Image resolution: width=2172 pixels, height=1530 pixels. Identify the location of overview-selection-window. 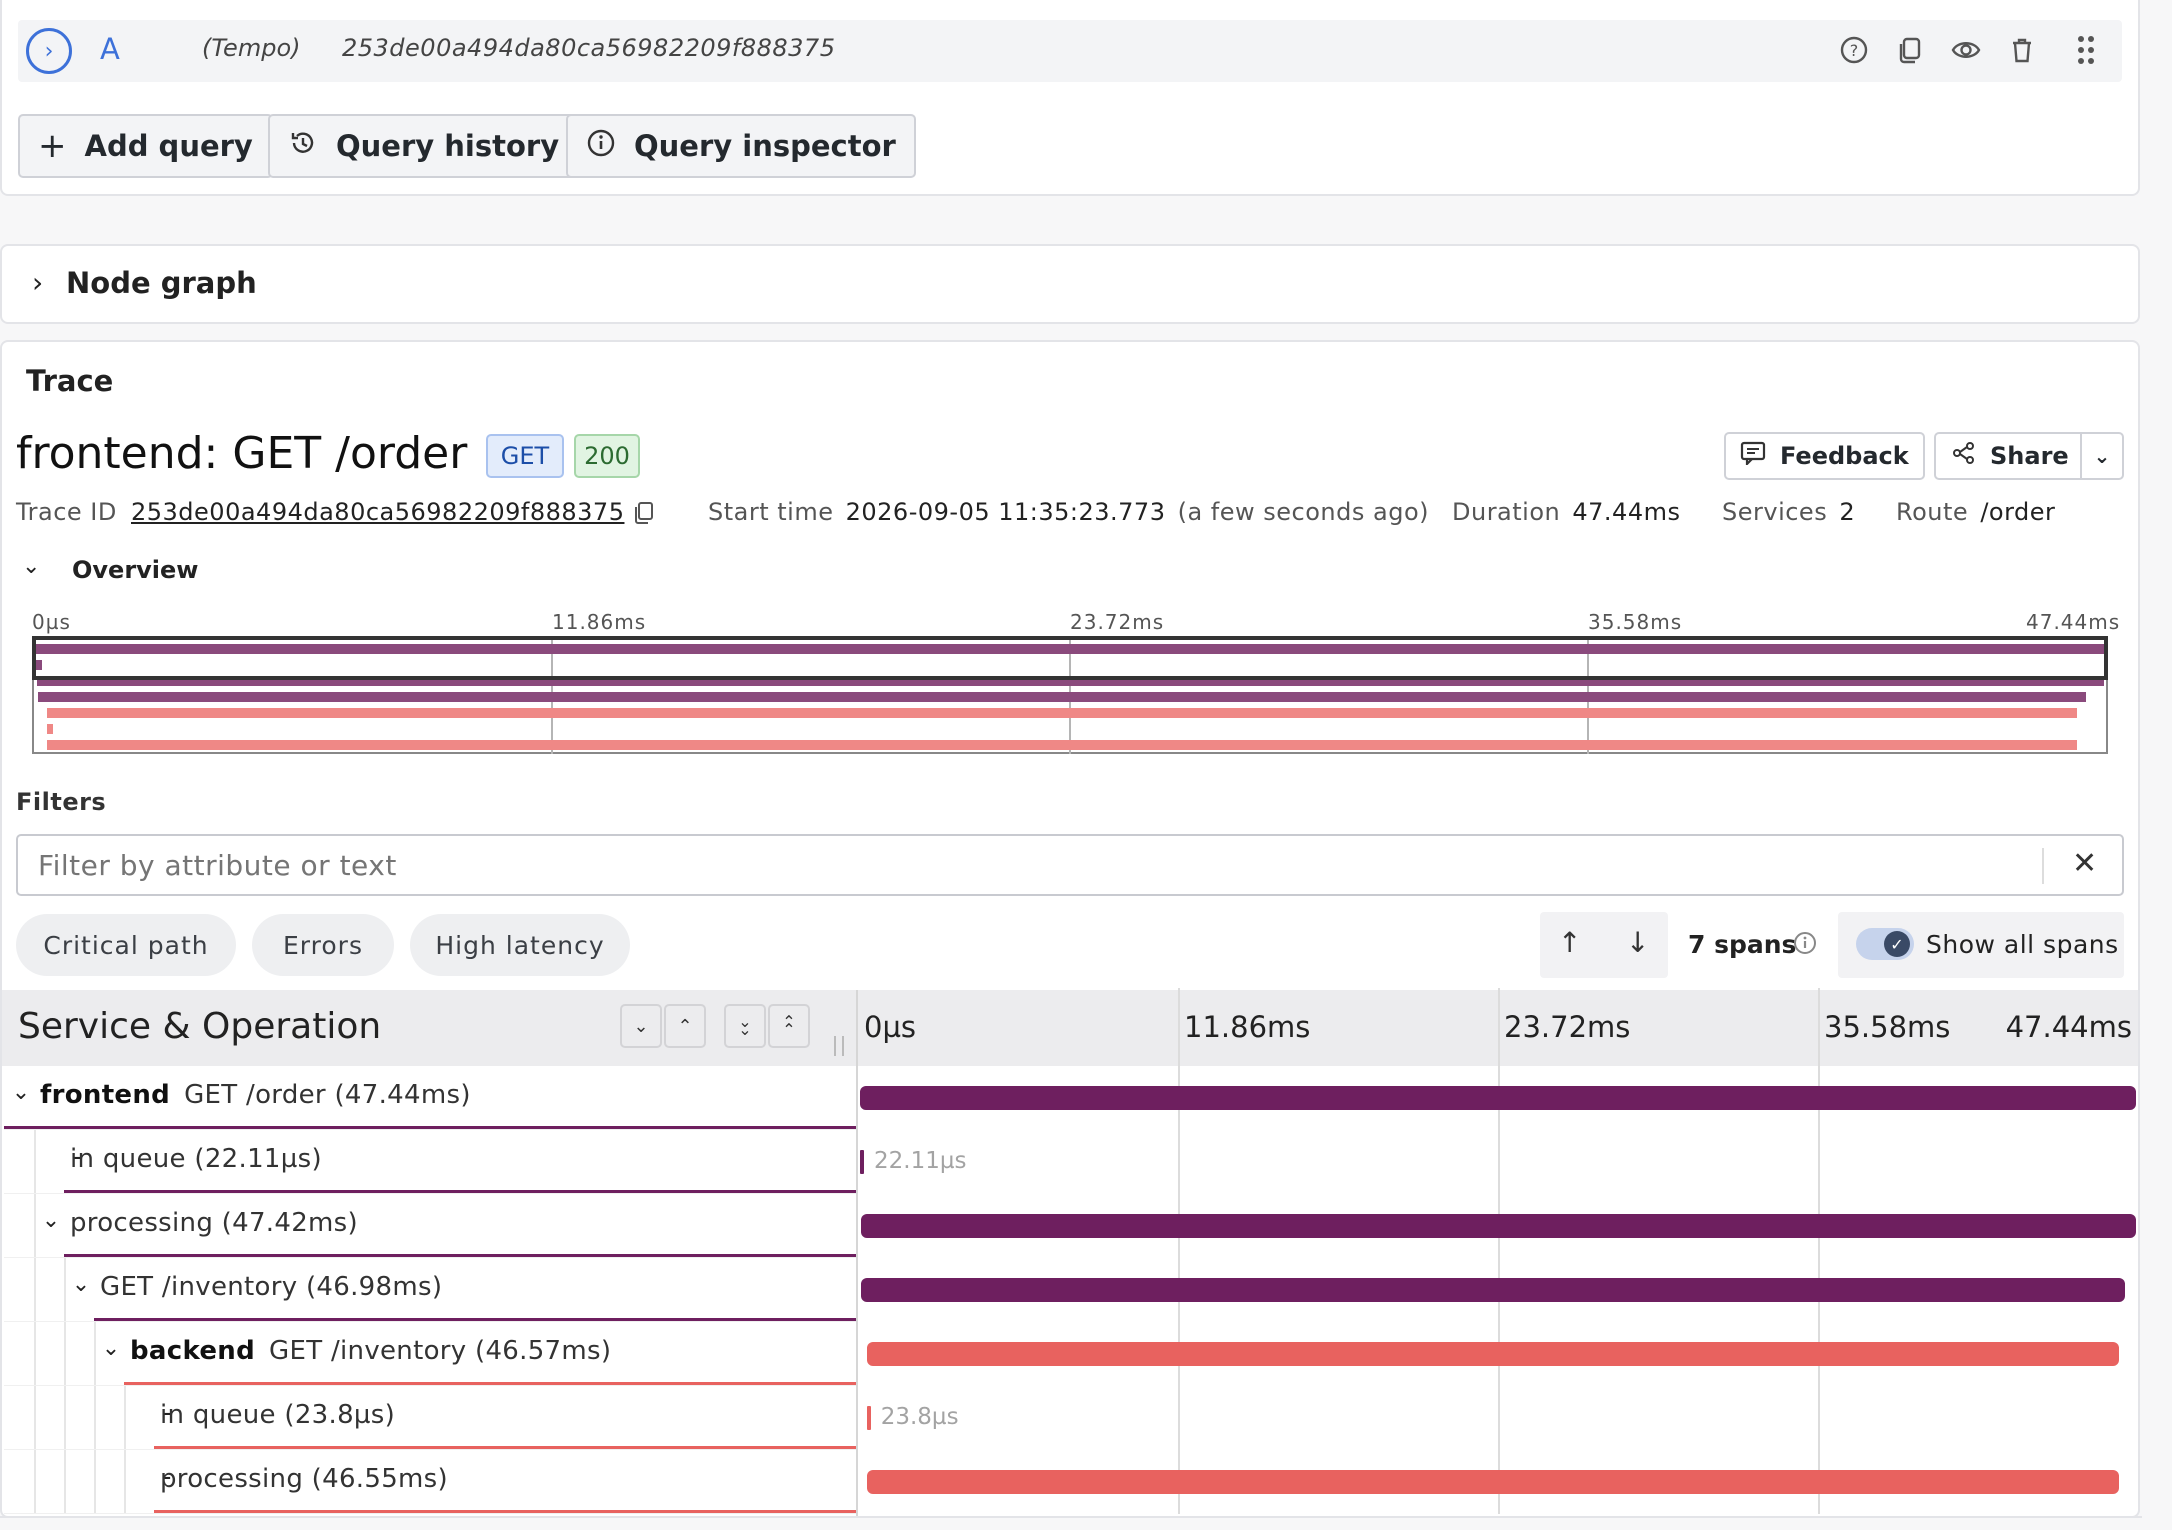
(1070, 658).